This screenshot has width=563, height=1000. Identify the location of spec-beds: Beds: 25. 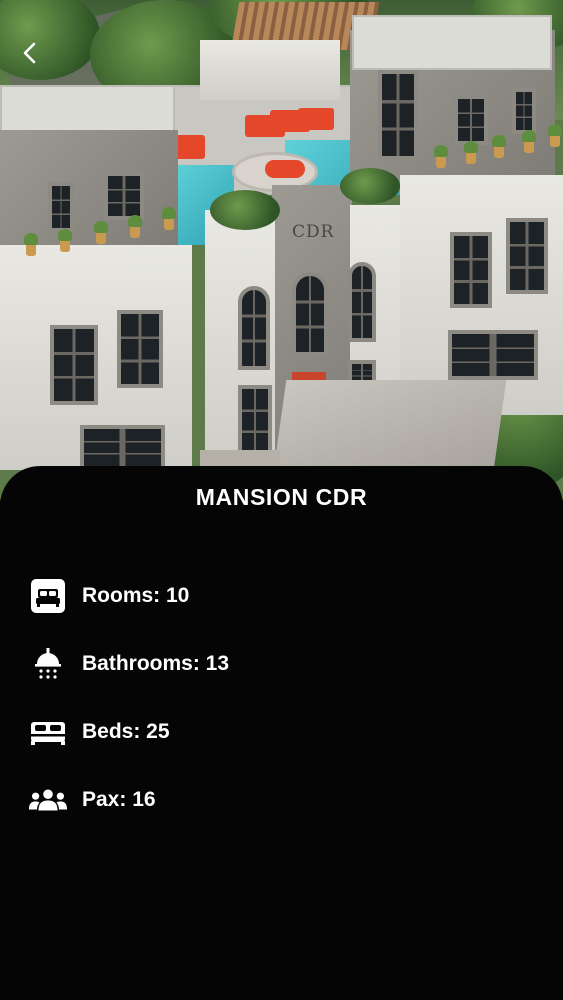
(99, 732).